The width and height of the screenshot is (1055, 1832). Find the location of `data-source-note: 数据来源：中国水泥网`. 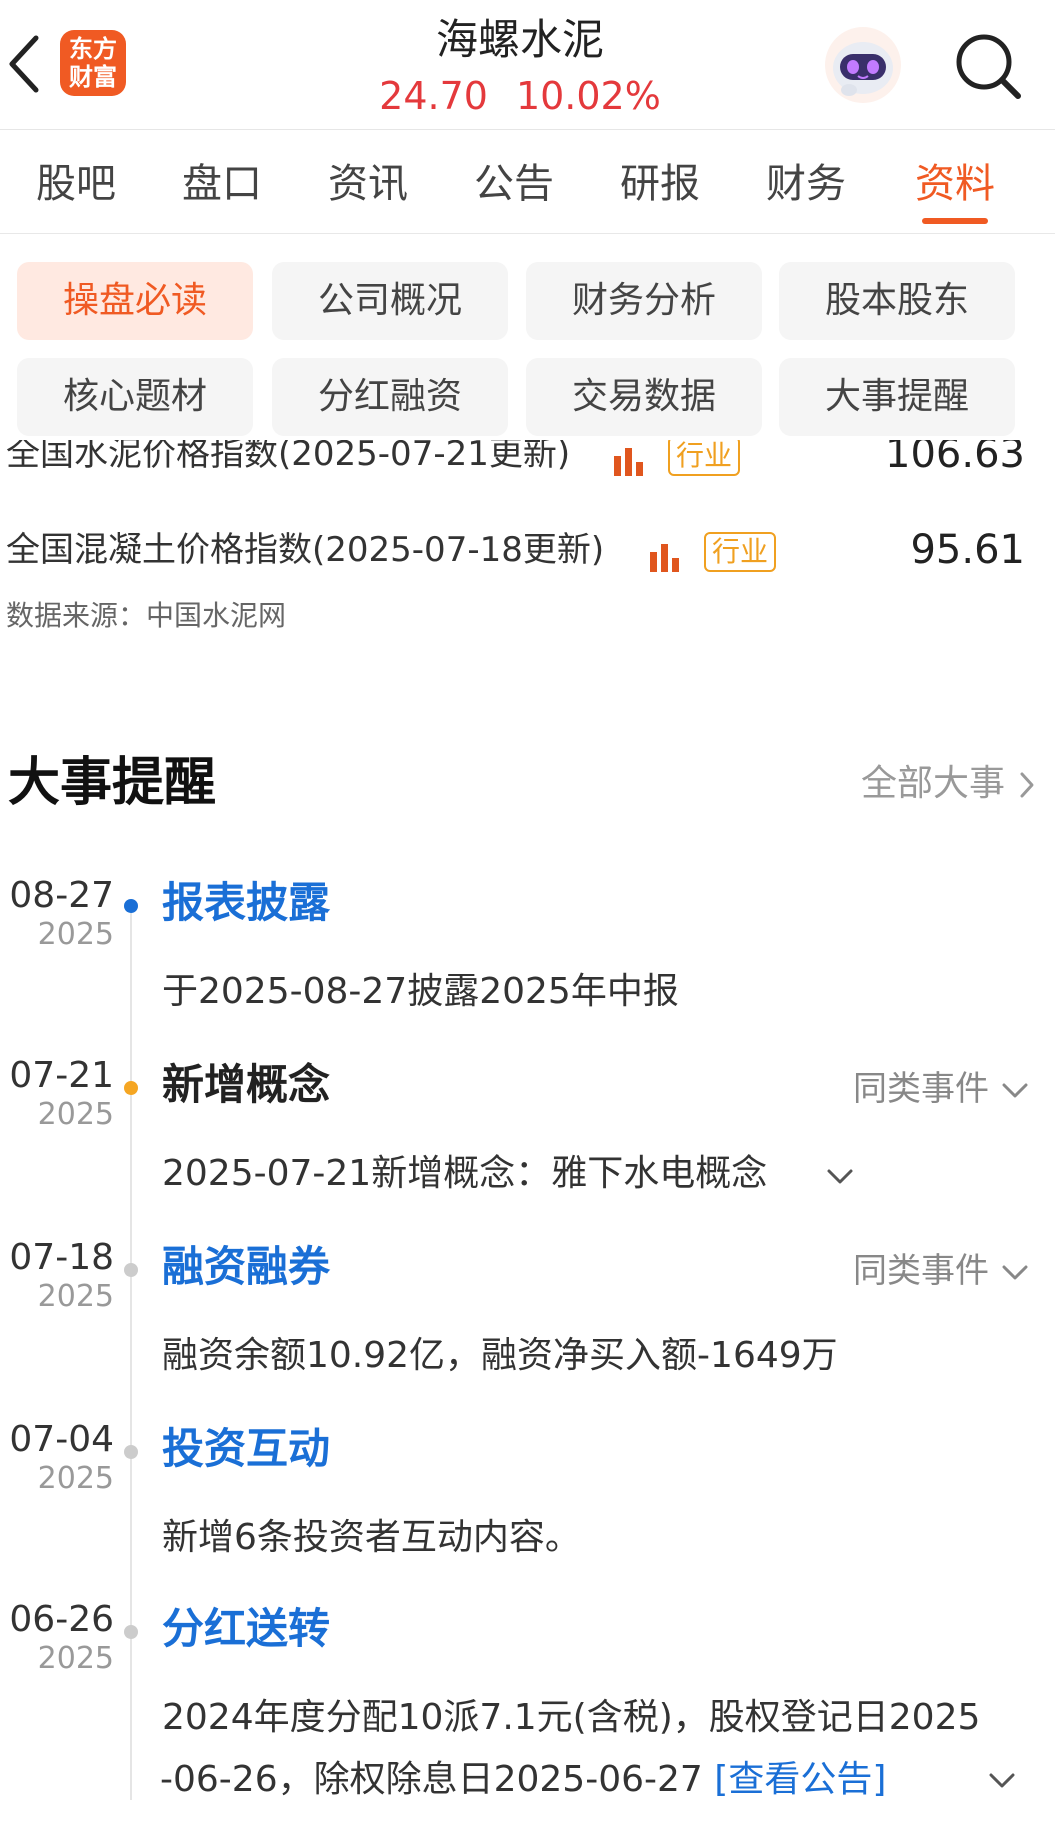

data-source-note: 数据来源：中国水泥网 is located at coordinates (146, 615).